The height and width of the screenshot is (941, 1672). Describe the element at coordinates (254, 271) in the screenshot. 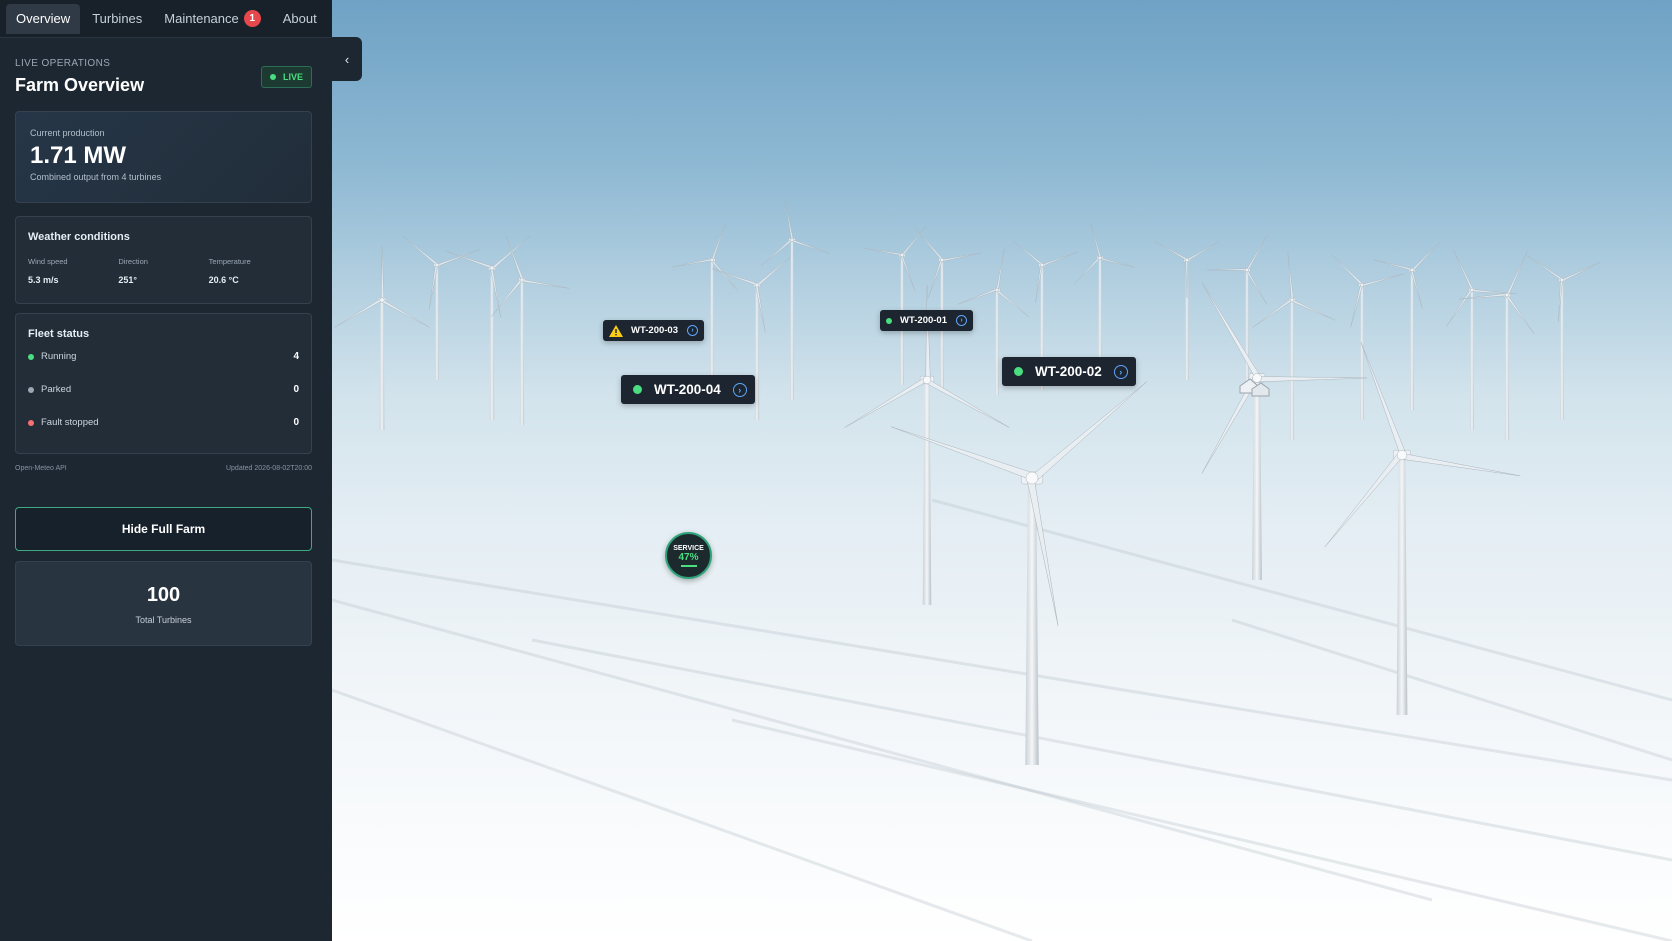

I see `temperature-stat: Temperature 20.6 °C` at that location.